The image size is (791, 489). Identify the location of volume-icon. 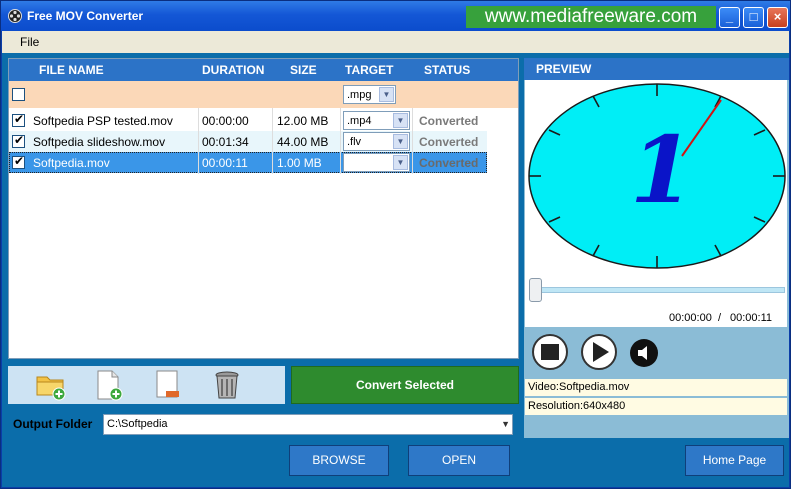
(644, 353).